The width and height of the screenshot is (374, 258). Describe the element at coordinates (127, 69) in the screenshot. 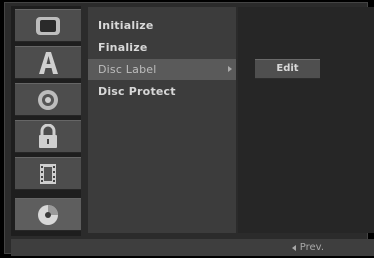

I see `menu-item-label: Disc Label` at that location.